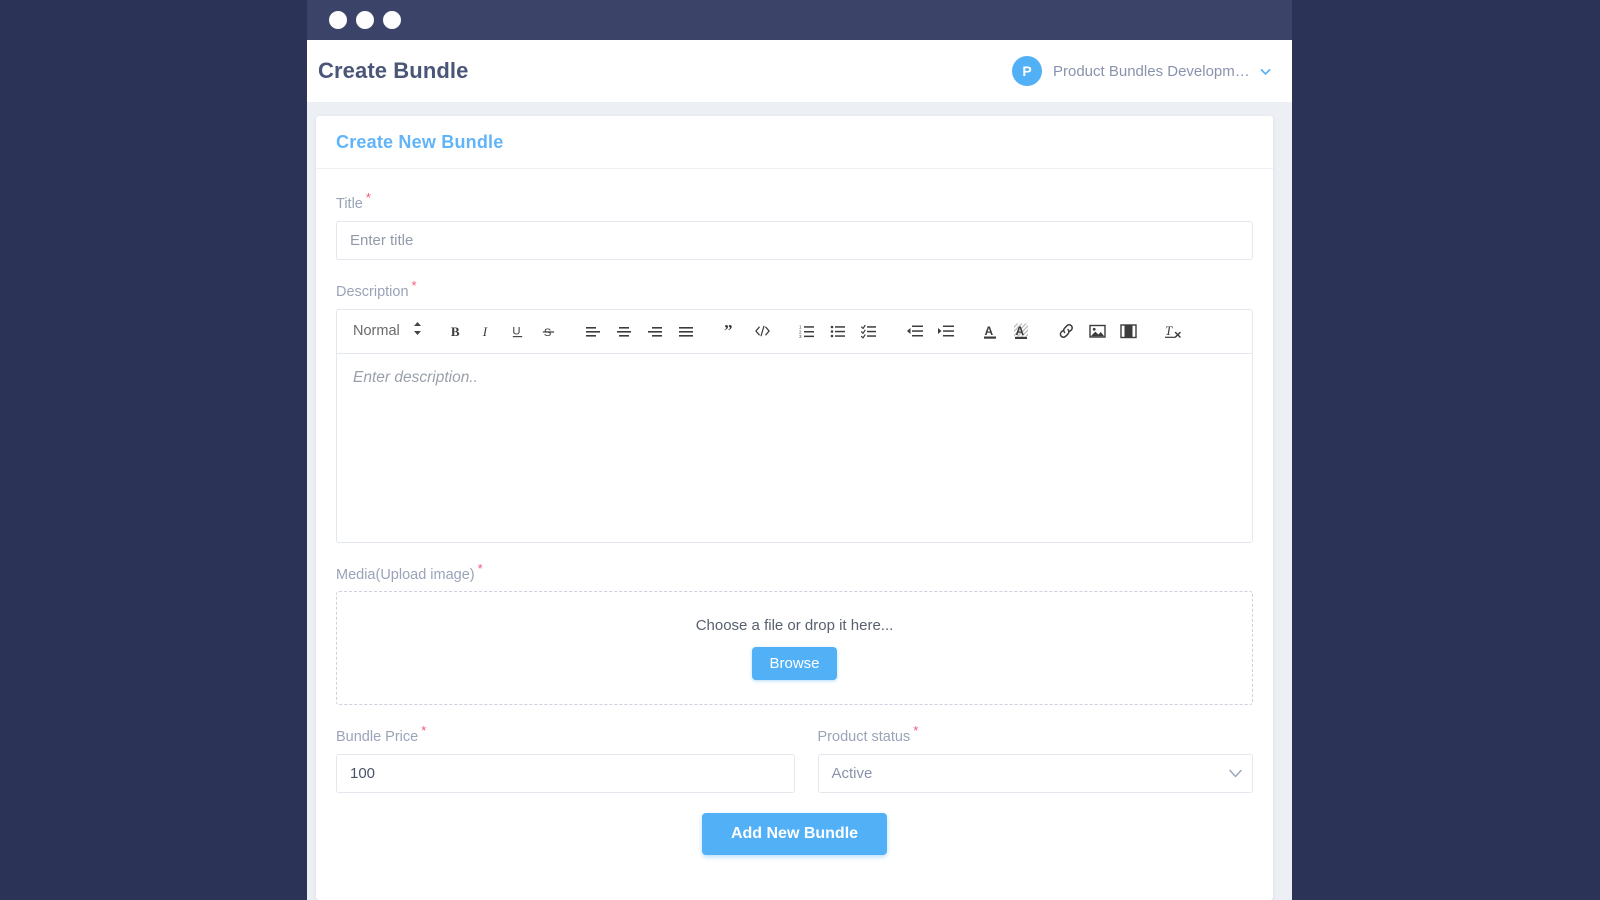 The height and width of the screenshot is (900, 1600). I want to click on align-justify-icon, so click(686, 331).